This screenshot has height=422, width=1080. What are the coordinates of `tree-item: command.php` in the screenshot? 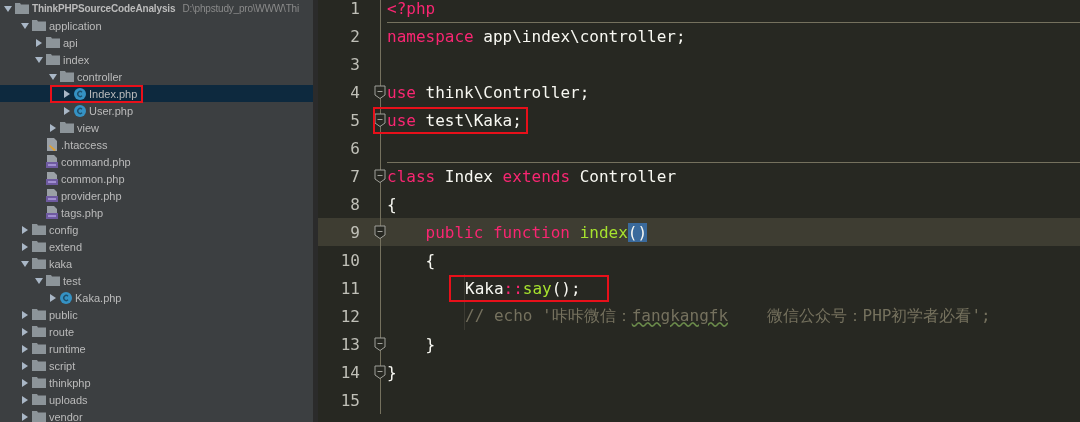 It's located at (156, 161).